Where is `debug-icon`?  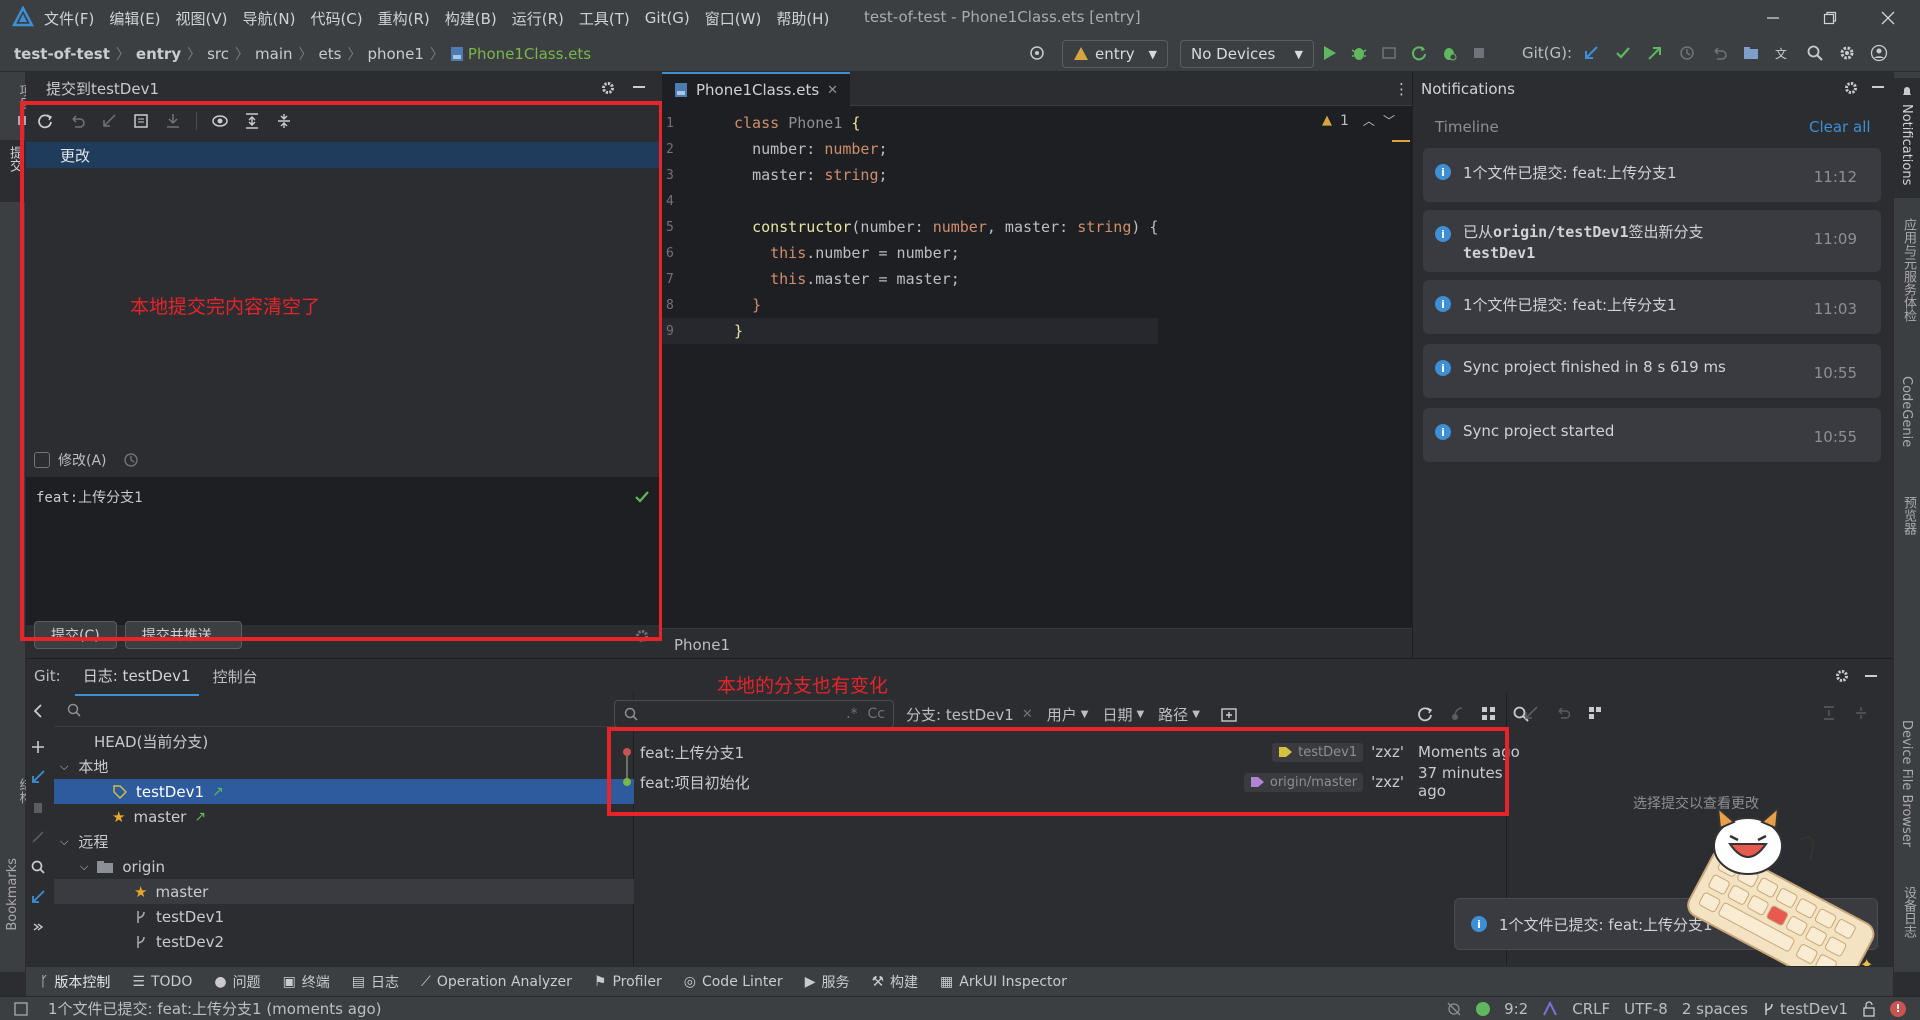 debug-icon is located at coordinates (1359, 53).